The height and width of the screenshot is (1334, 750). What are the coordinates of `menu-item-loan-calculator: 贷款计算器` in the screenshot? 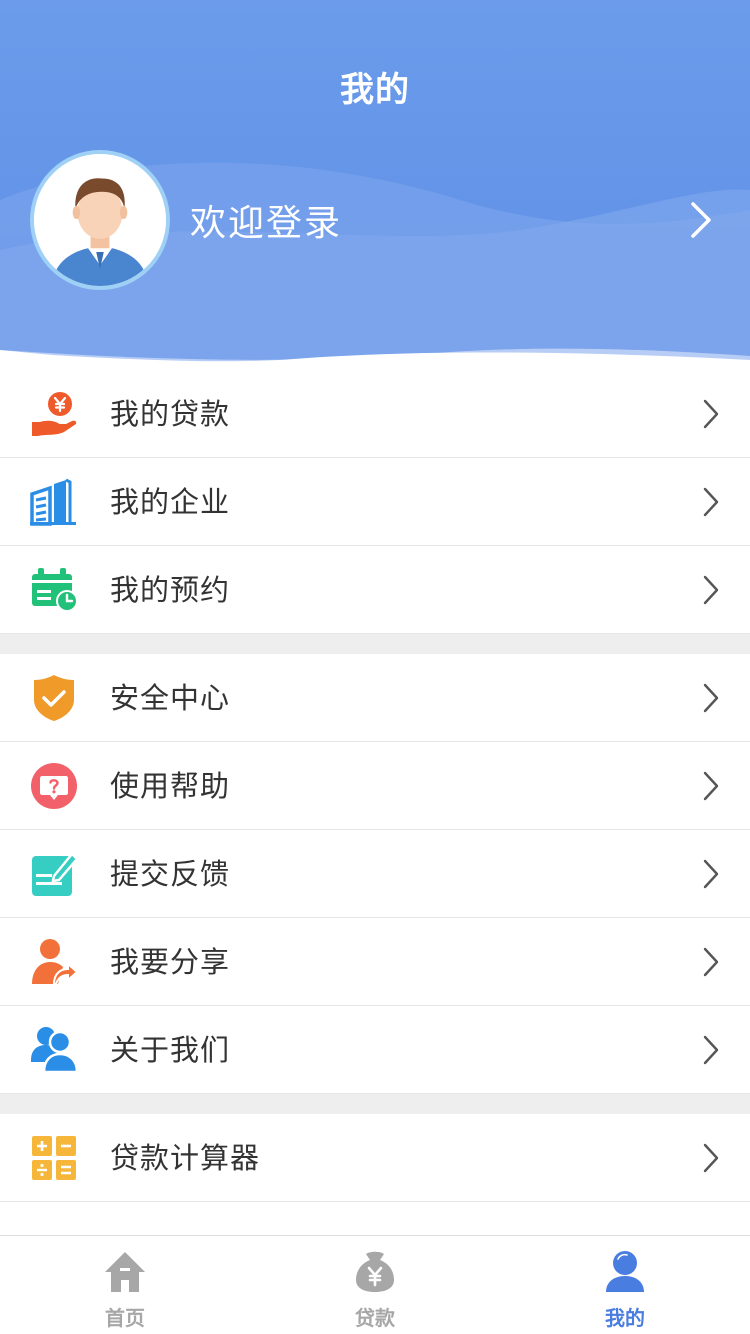 It's located at (375, 1158).